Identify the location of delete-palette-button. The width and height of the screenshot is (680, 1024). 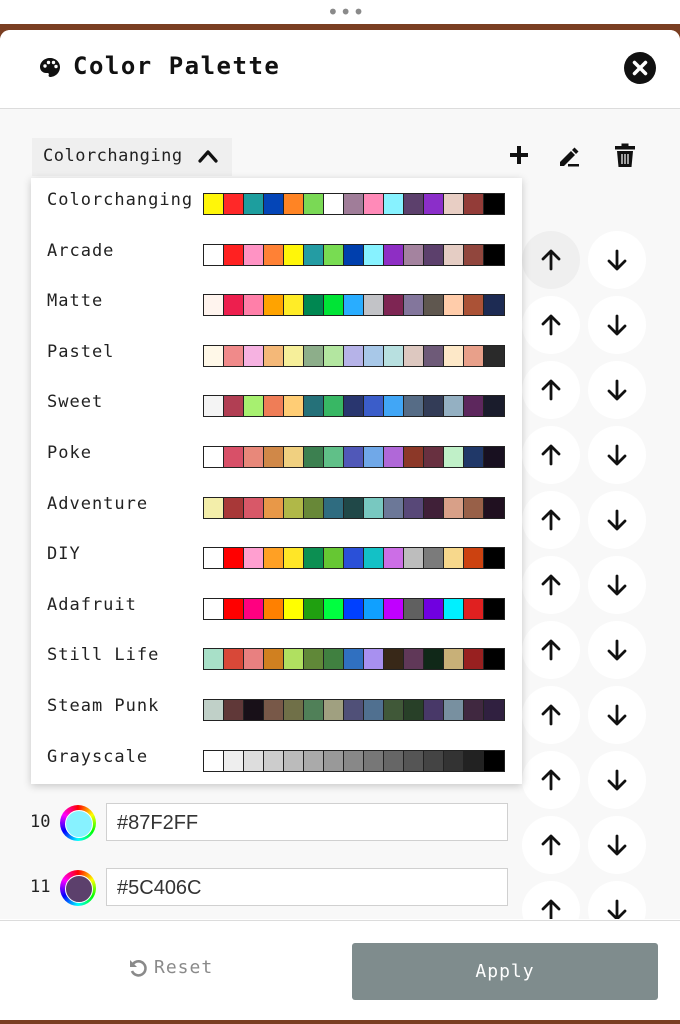
(625, 155).